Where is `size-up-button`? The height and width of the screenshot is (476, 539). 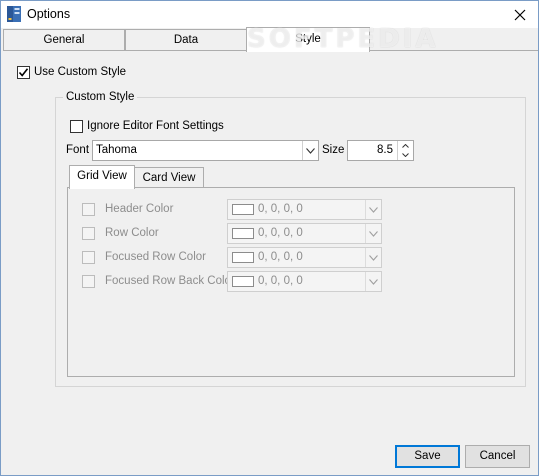 size-up-button is located at coordinates (405, 145).